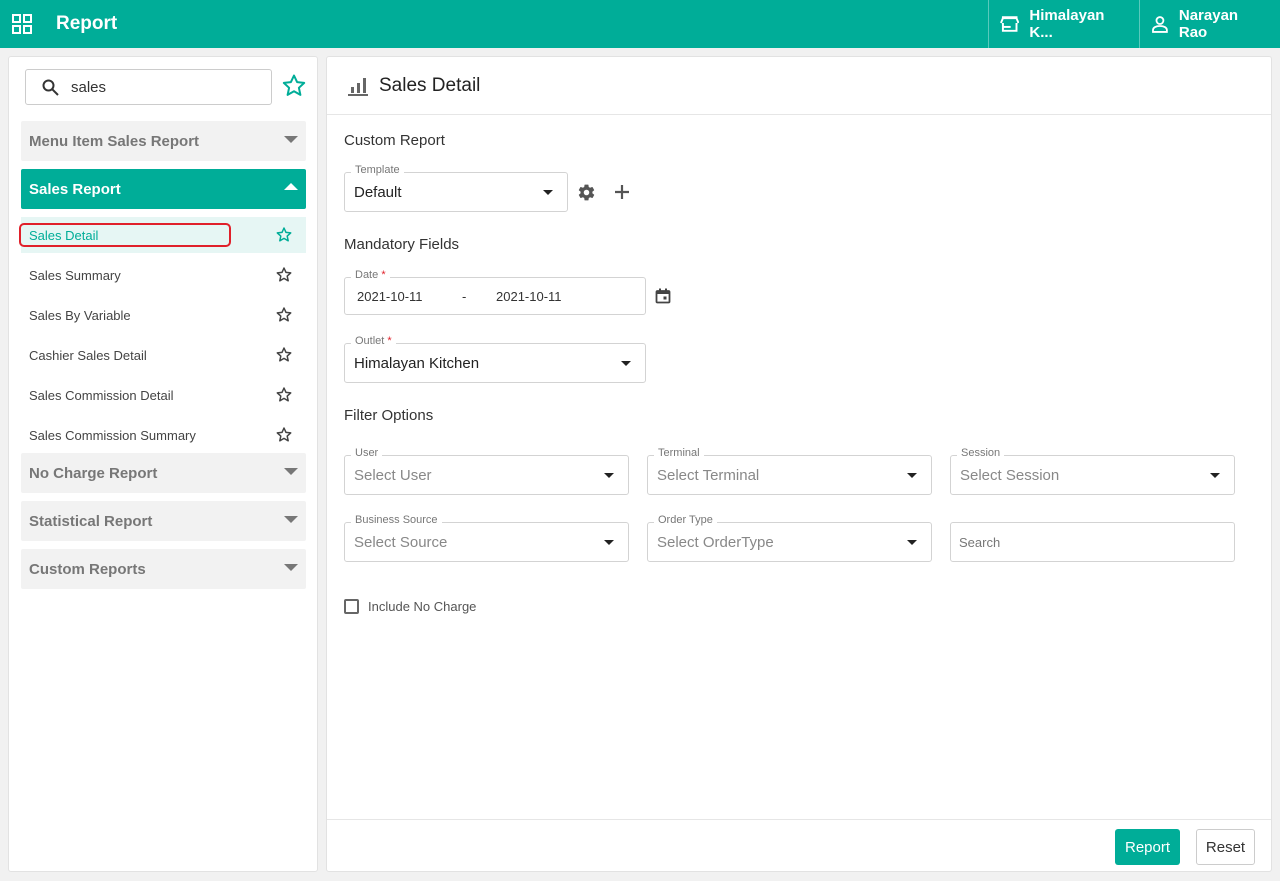  I want to click on group-label: Statistical Report, so click(91, 521).